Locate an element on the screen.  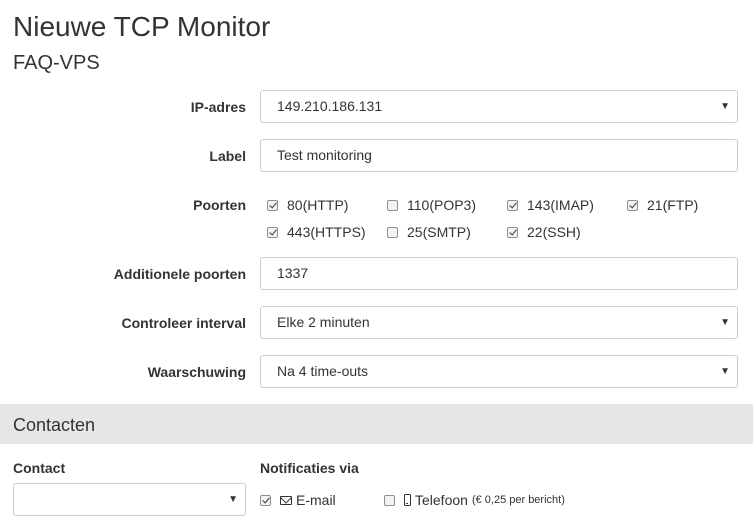
port-checkbox-25: 25(SMTP) is located at coordinates (429, 232).